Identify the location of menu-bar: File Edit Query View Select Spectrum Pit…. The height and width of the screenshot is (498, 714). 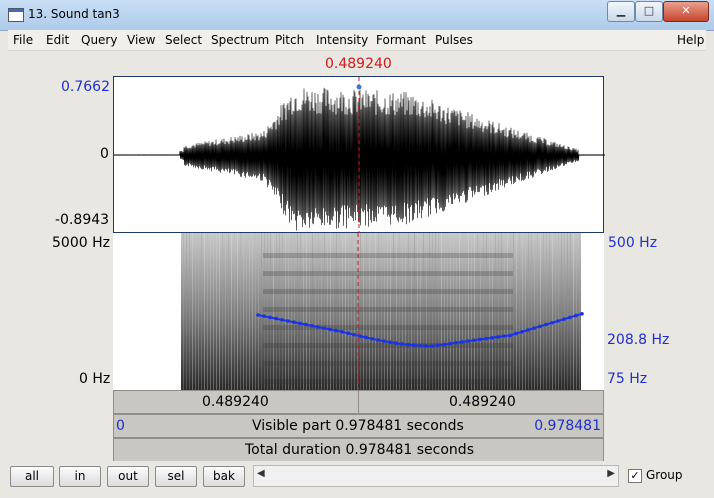
(357, 40).